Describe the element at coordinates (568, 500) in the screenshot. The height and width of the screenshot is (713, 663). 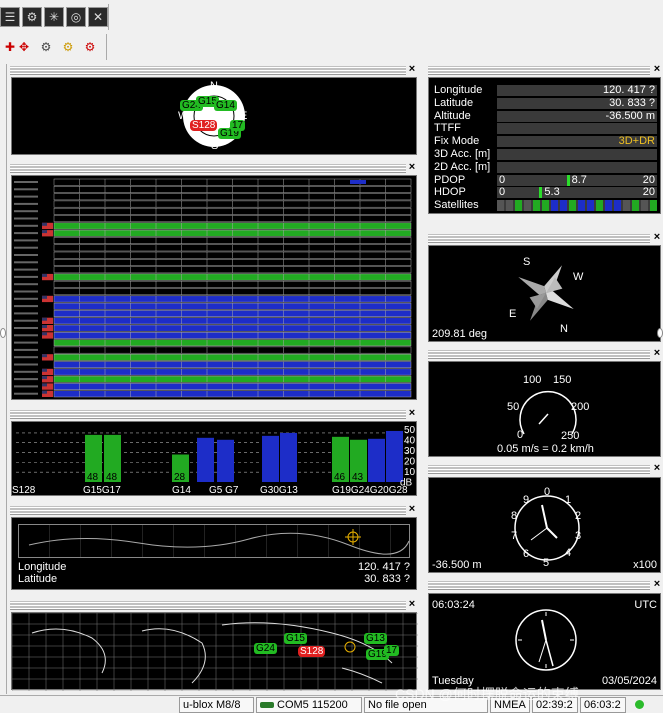
I see `alt-tick: 1` at that location.